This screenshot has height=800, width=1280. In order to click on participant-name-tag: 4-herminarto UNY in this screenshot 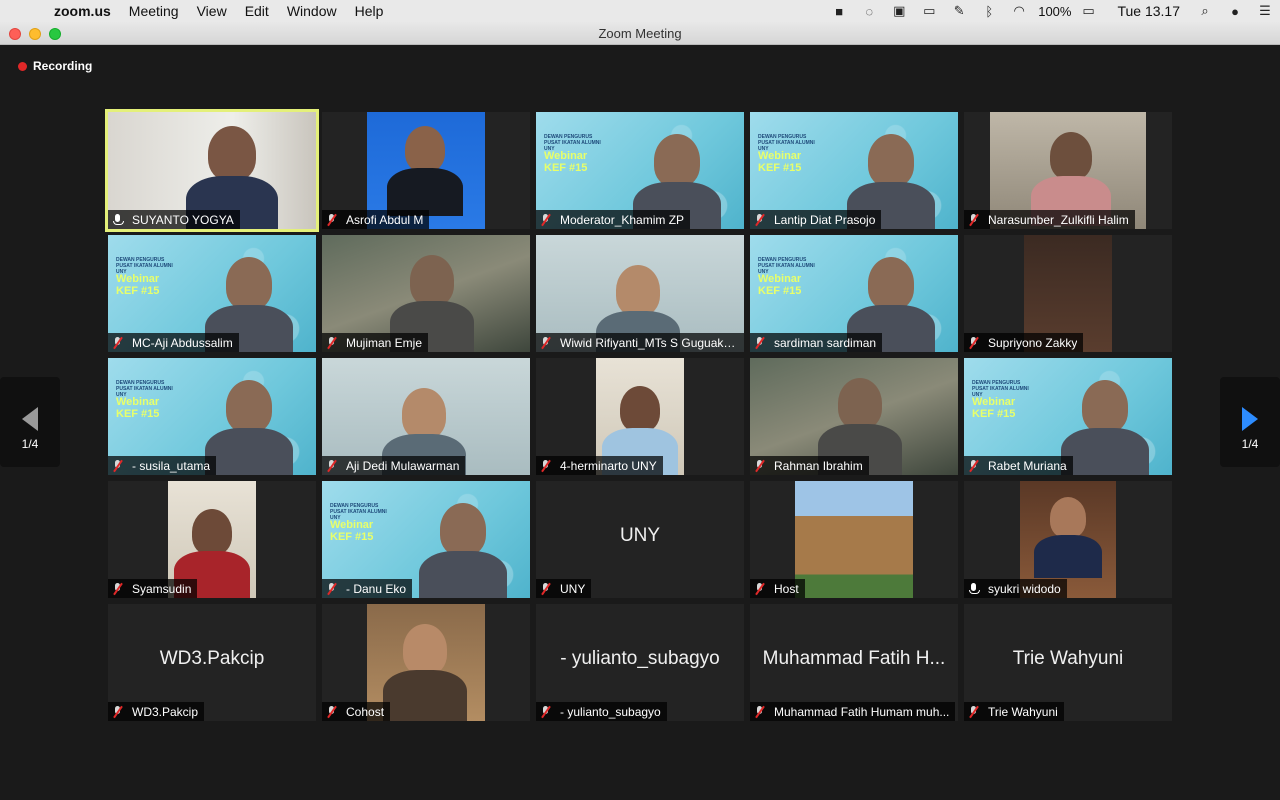, I will do `click(599, 465)`.